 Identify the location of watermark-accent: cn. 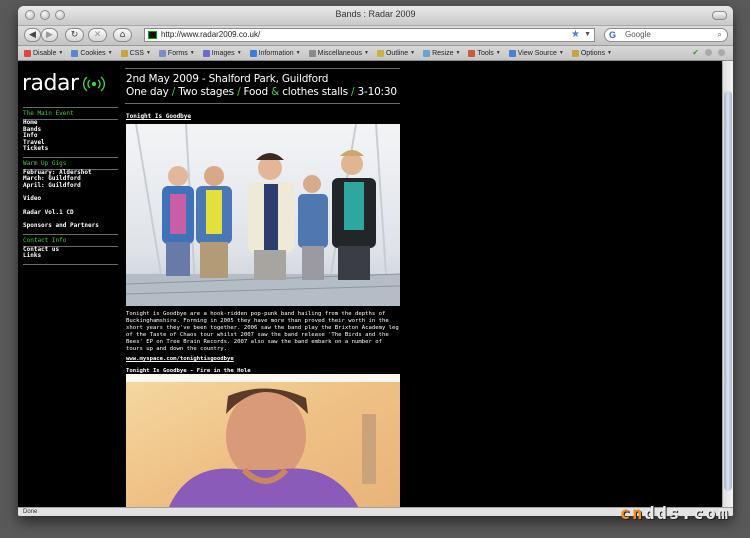
(632, 514).